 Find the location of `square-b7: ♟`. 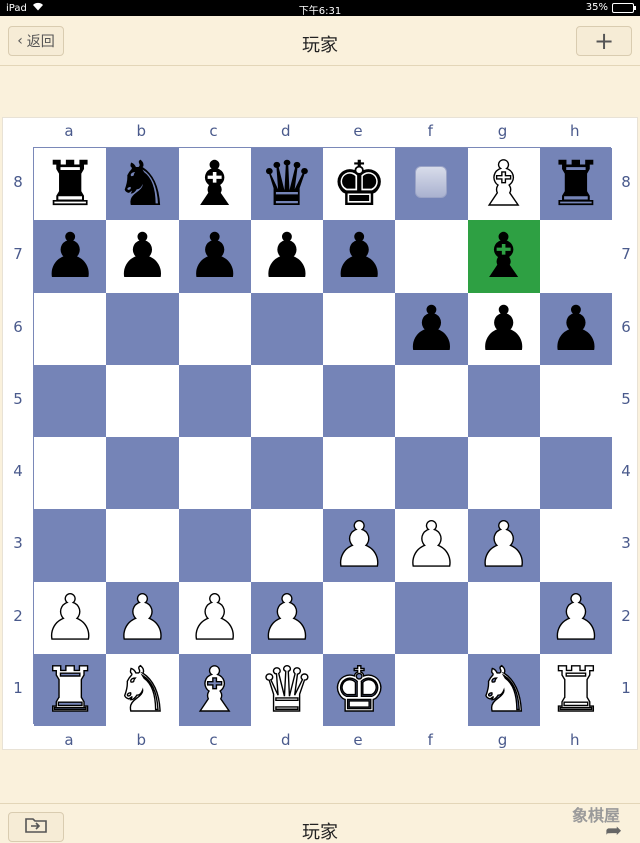

square-b7: ♟ is located at coordinates (142, 256).